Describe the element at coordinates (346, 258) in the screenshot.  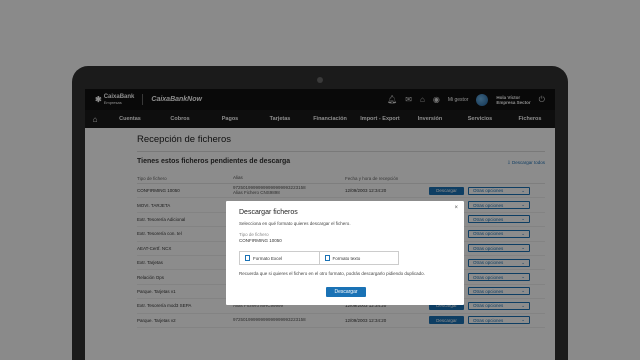
I see `format-text-label: Formato texto` at that location.